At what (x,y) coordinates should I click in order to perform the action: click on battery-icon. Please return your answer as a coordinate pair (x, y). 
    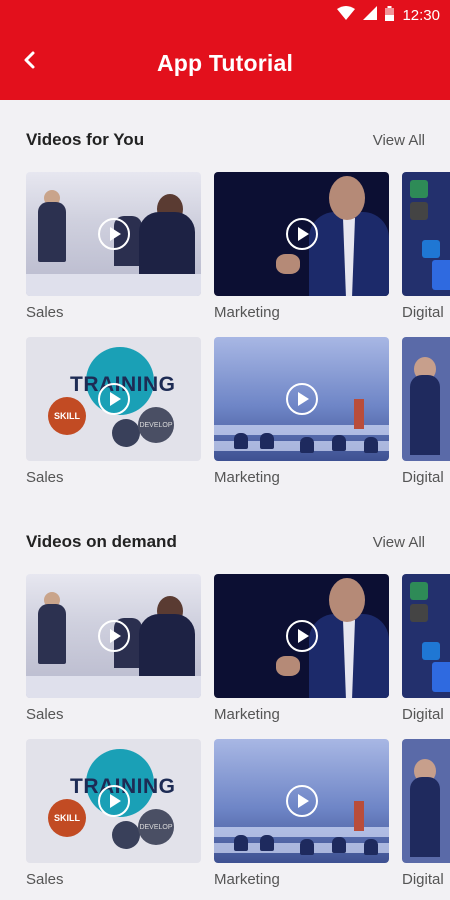
    Looking at the image, I should click on (390, 15).